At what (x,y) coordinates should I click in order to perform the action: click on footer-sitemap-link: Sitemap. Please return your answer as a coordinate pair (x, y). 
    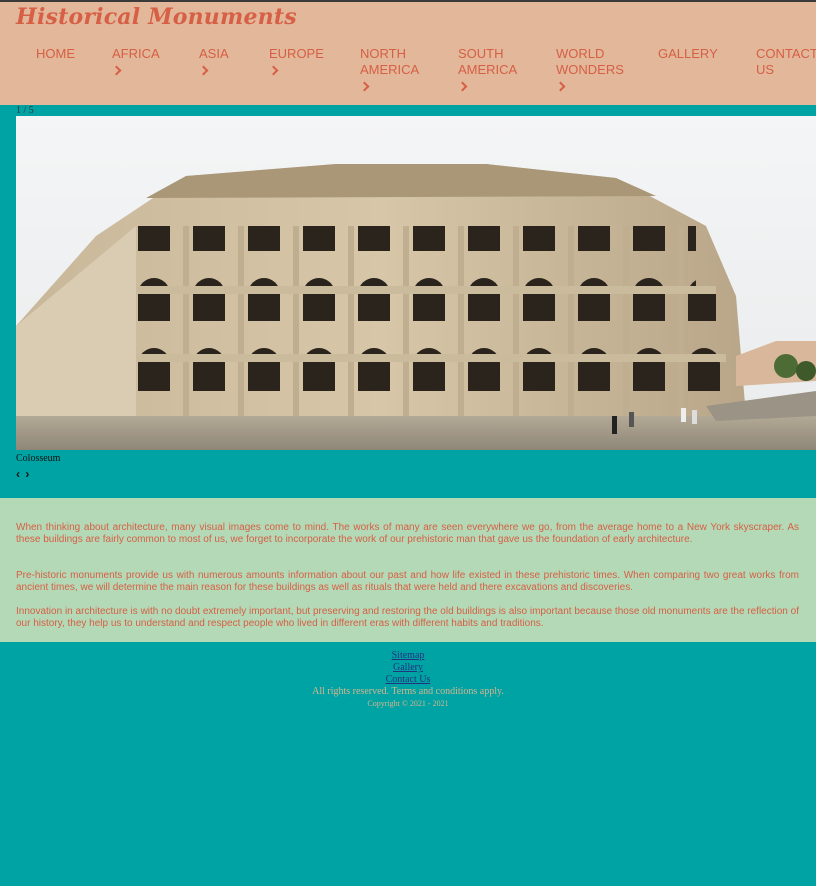
    Looking at the image, I should click on (408, 656).